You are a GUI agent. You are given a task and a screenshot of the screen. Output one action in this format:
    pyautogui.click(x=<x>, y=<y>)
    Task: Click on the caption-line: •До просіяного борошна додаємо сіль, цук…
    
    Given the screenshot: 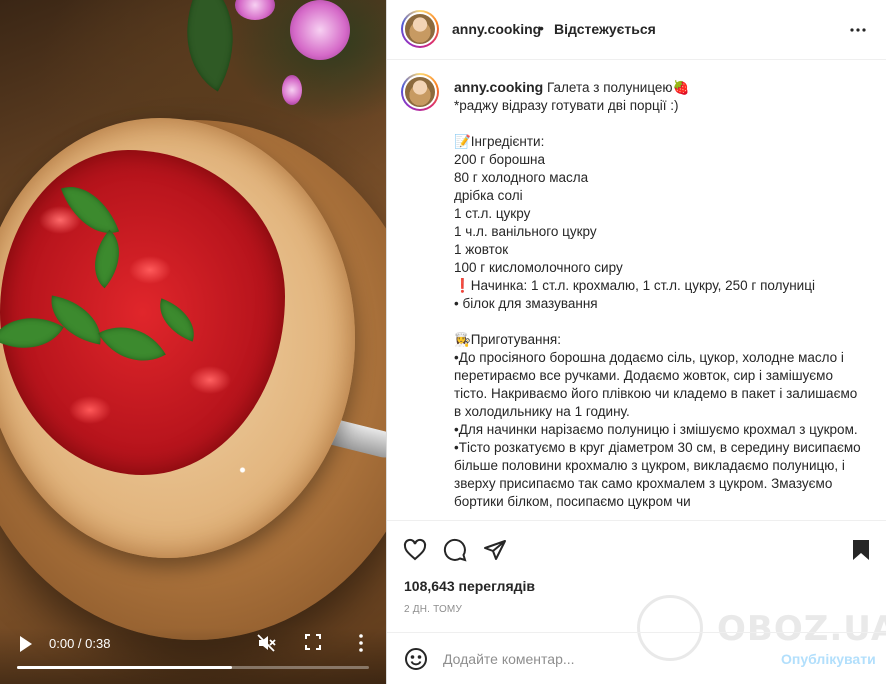 What is the action you would take?
    pyautogui.click(x=658, y=384)
    